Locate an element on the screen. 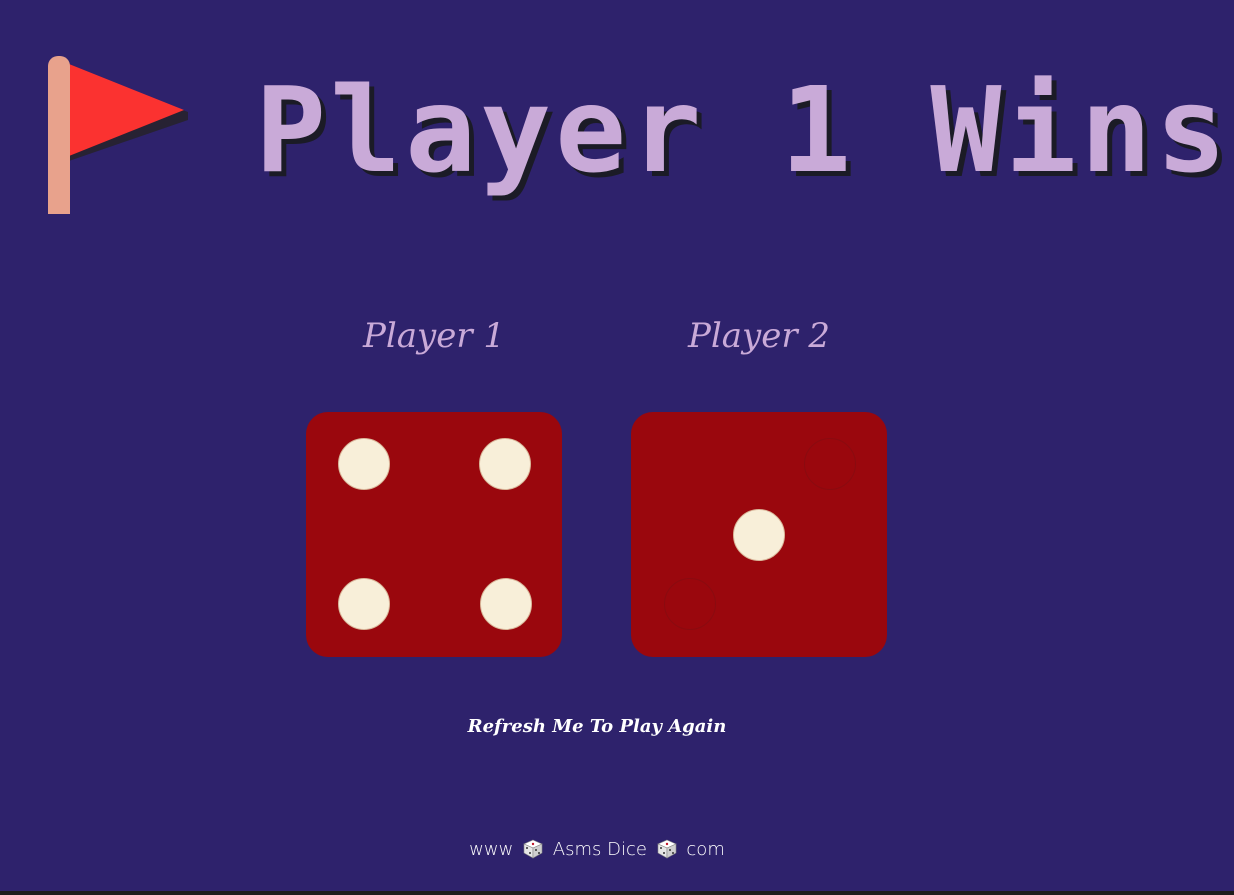 This screenshot has height=895, width=1234. bottom-edge is located at coordinates (617, 893).